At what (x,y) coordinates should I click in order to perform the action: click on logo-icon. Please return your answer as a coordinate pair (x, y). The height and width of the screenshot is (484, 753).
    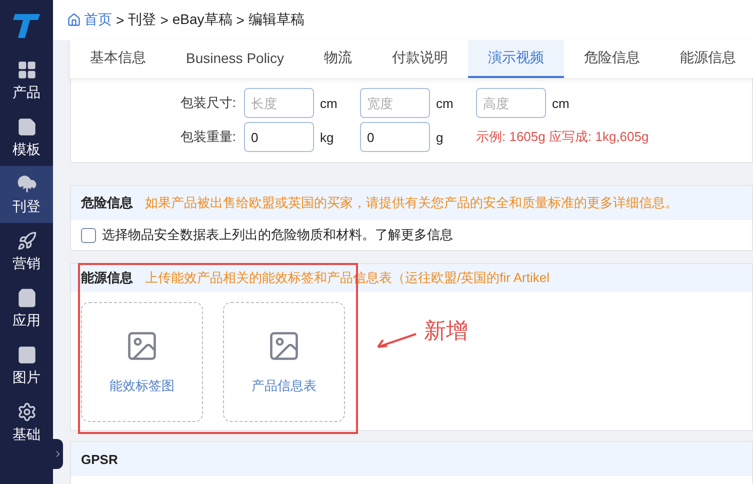
    Looking at the image, I should click on (26, 26).